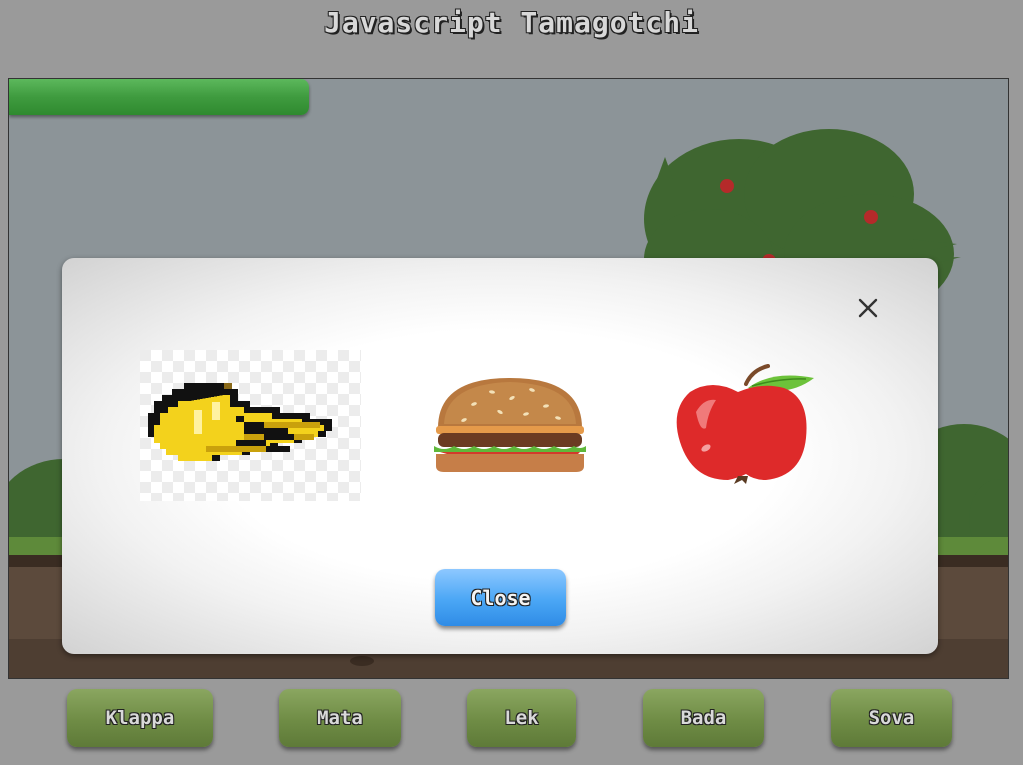  I want to click on health-bar, so click(159, 97).